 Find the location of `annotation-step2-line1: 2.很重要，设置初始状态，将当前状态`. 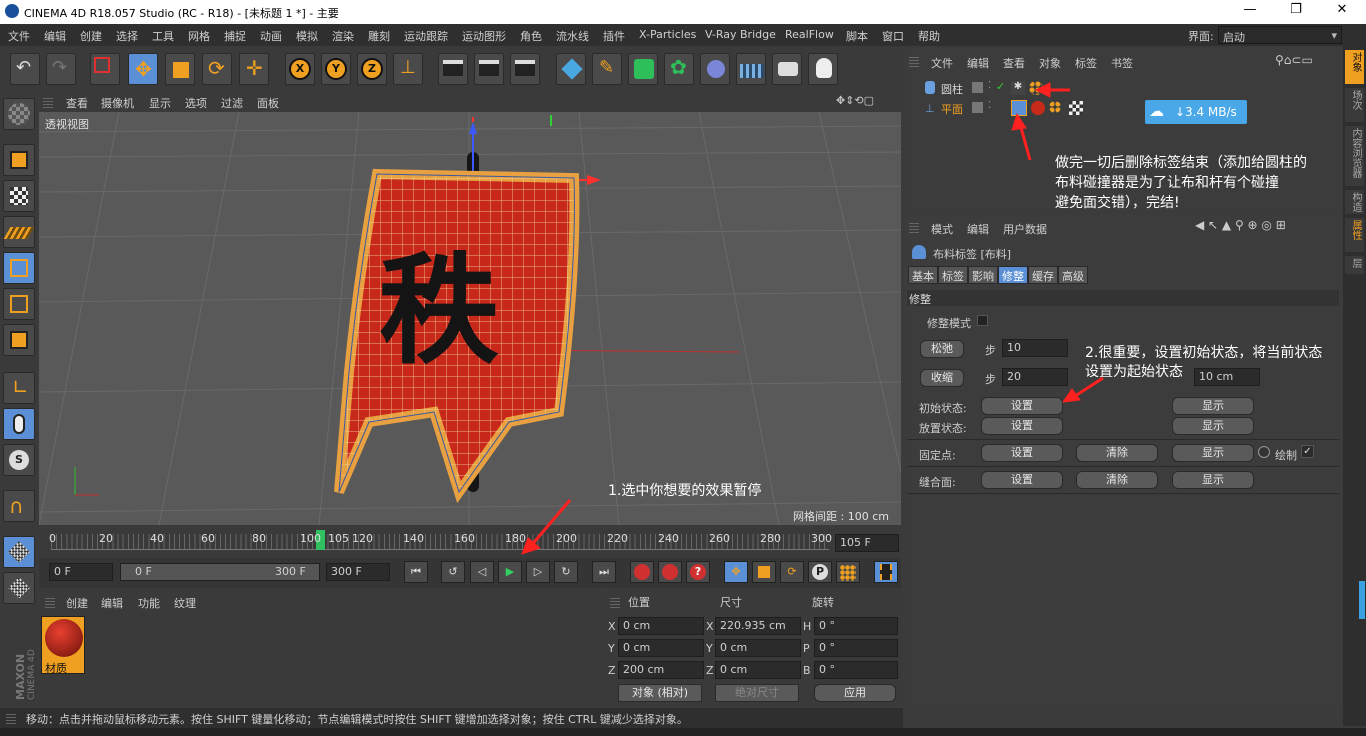

annotation-step2-line1: 2.很重要，设置初始状态，将当前状态 is located at coordinates (1204, 353).